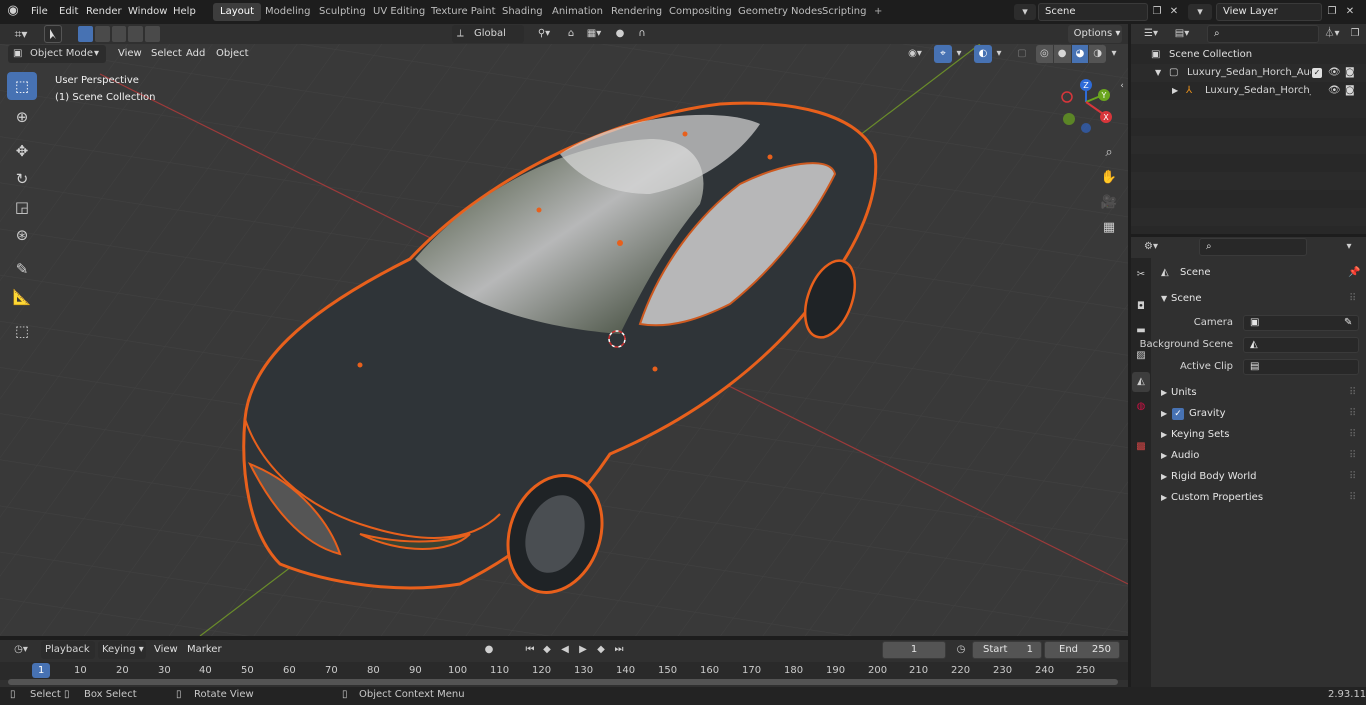  What do you see at coordinates (1109, 228) in the screenshot?
I see `grid-toggle-icon: ▦` at bounding box center [1109, 228].